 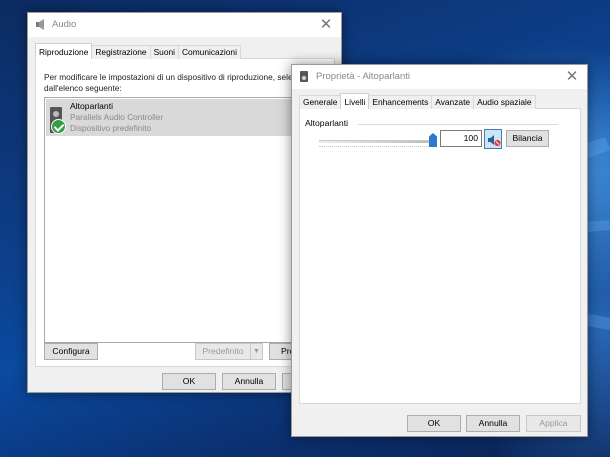 I want to click on tab-registrazione: Registrazione, so click(x=121, y=52).